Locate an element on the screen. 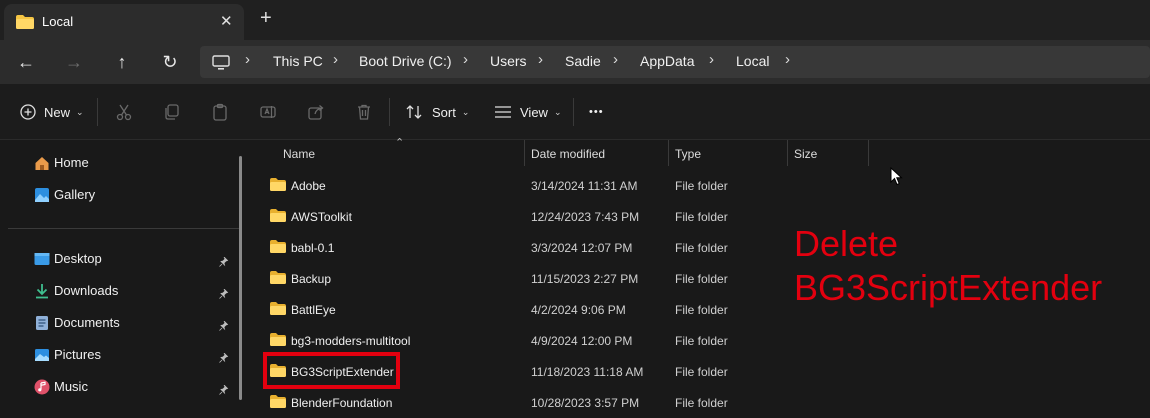 The height and width of the screenshot is (418, 1150). column-header-label: Type is located at coordinates (688, 154).